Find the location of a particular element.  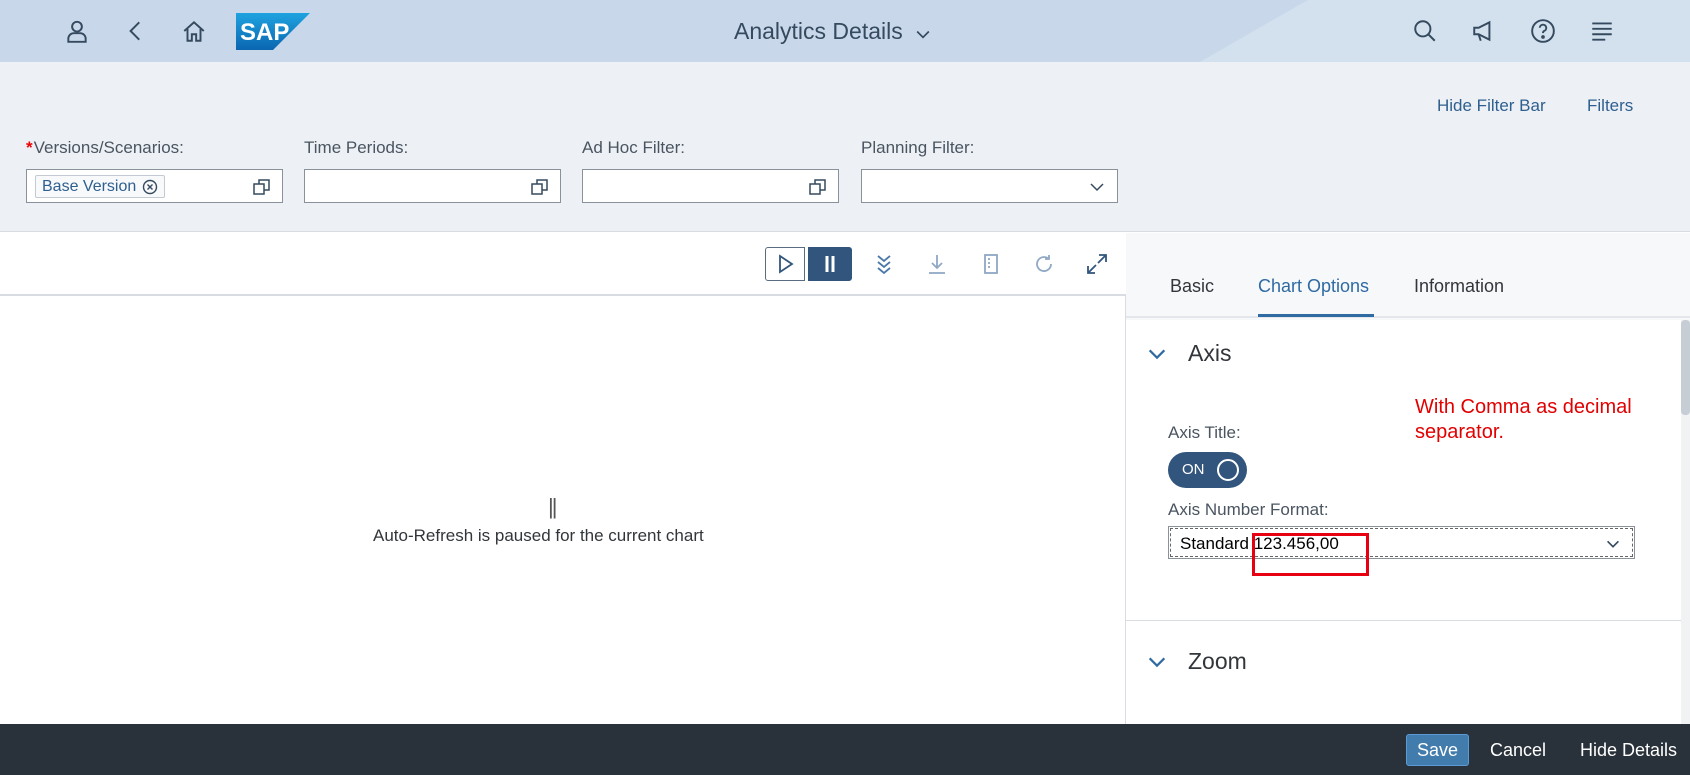

download-icon is located at coordinates (937, 264).